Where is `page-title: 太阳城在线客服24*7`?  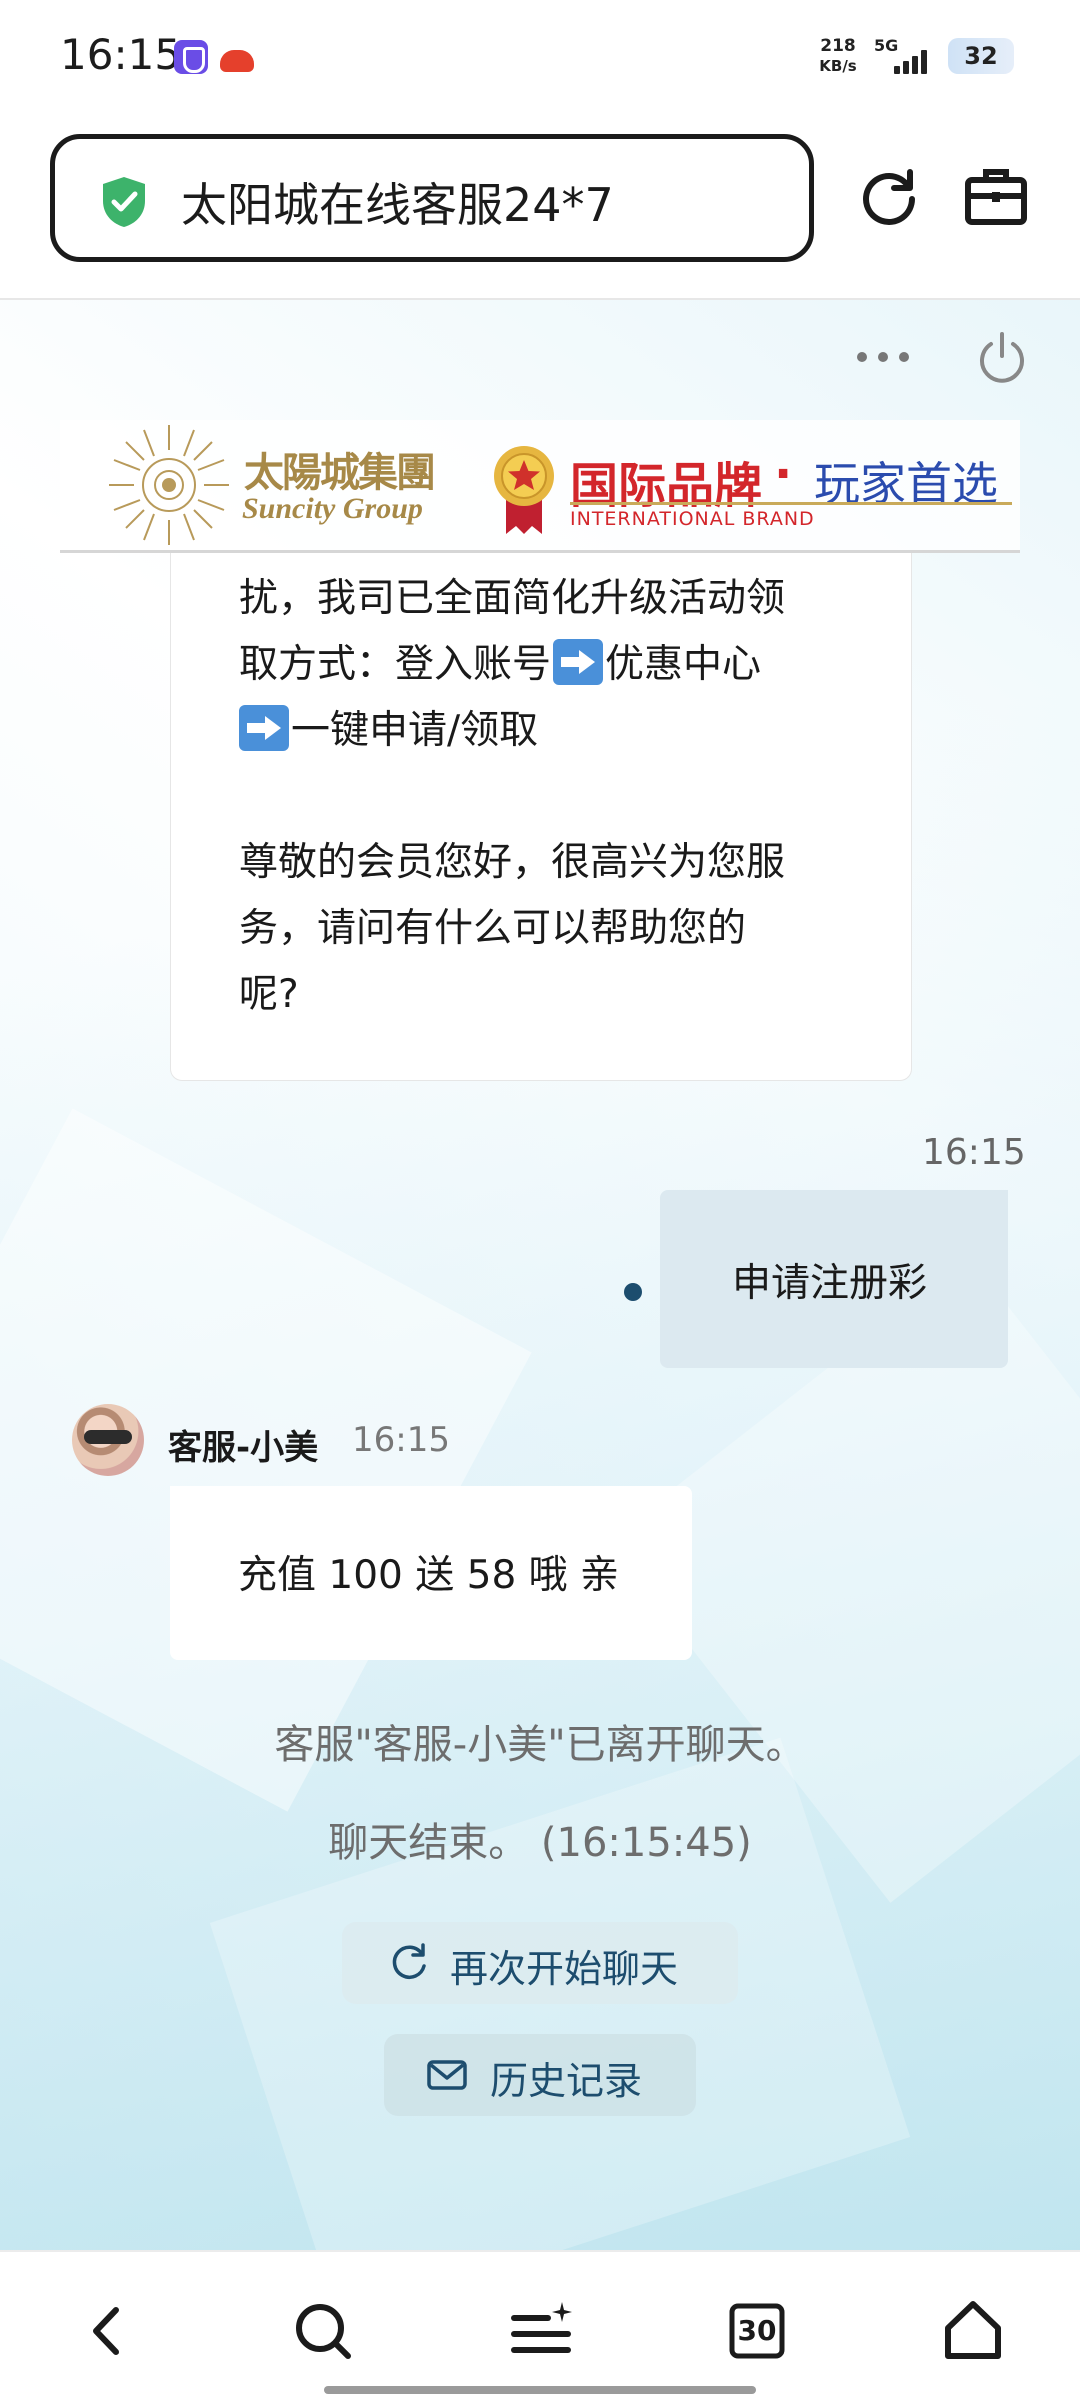
page-title: 太阳城在线客服24*7 is located at coordinates (397, 205).